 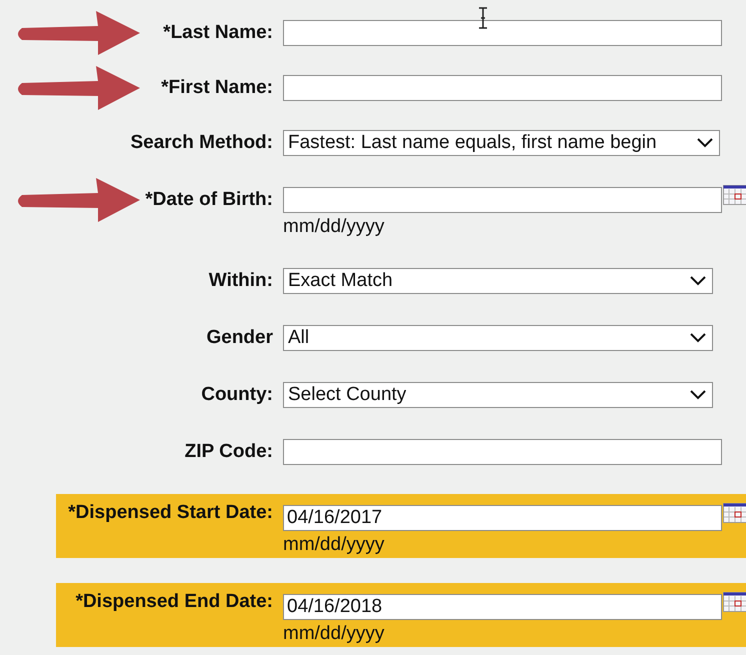 What do you see at coordinates (483, 18) in the screenshot?
I see `text-cursor-icon` at bounding box center [483, 18].